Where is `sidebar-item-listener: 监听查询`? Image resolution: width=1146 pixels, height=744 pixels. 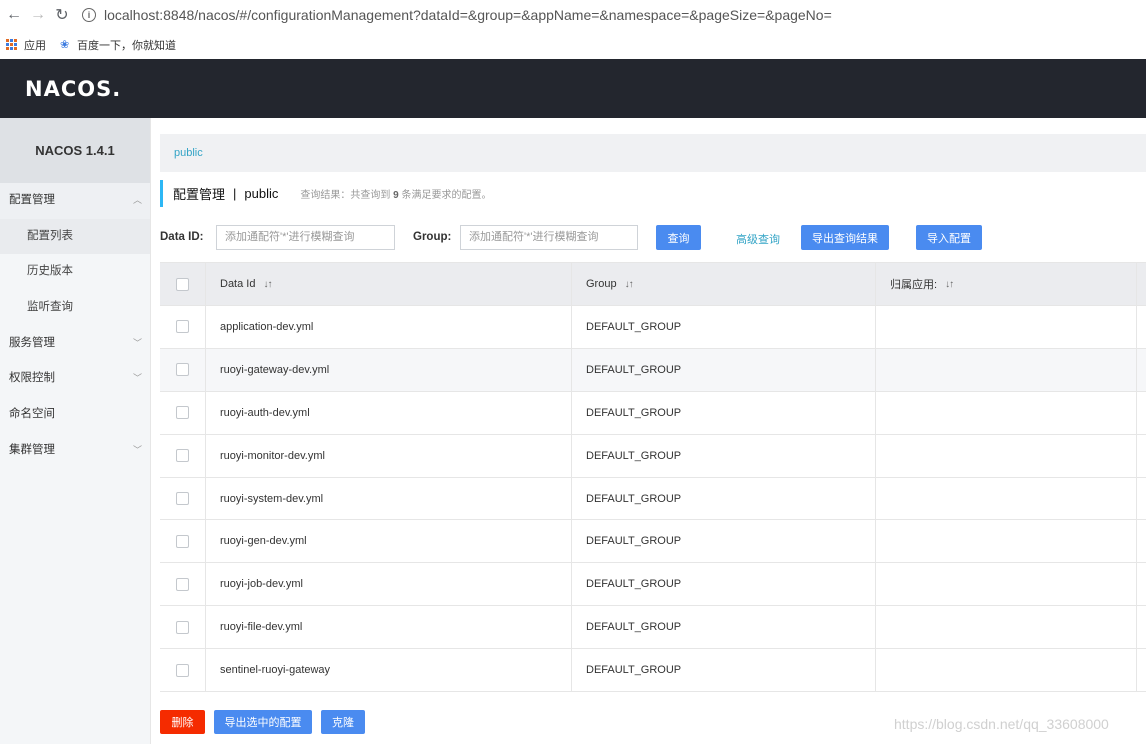 sidebar-item-listener: 监听查询 is located at coordinates (75, 308).